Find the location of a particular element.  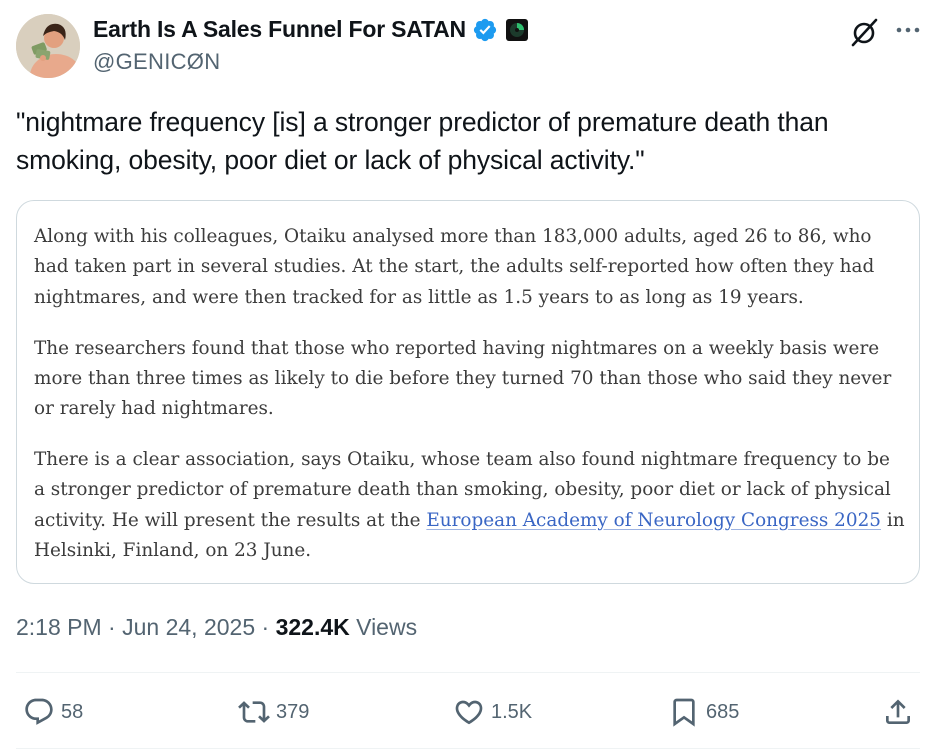

like-button: 1.5K is located at coordinates (492, 712).